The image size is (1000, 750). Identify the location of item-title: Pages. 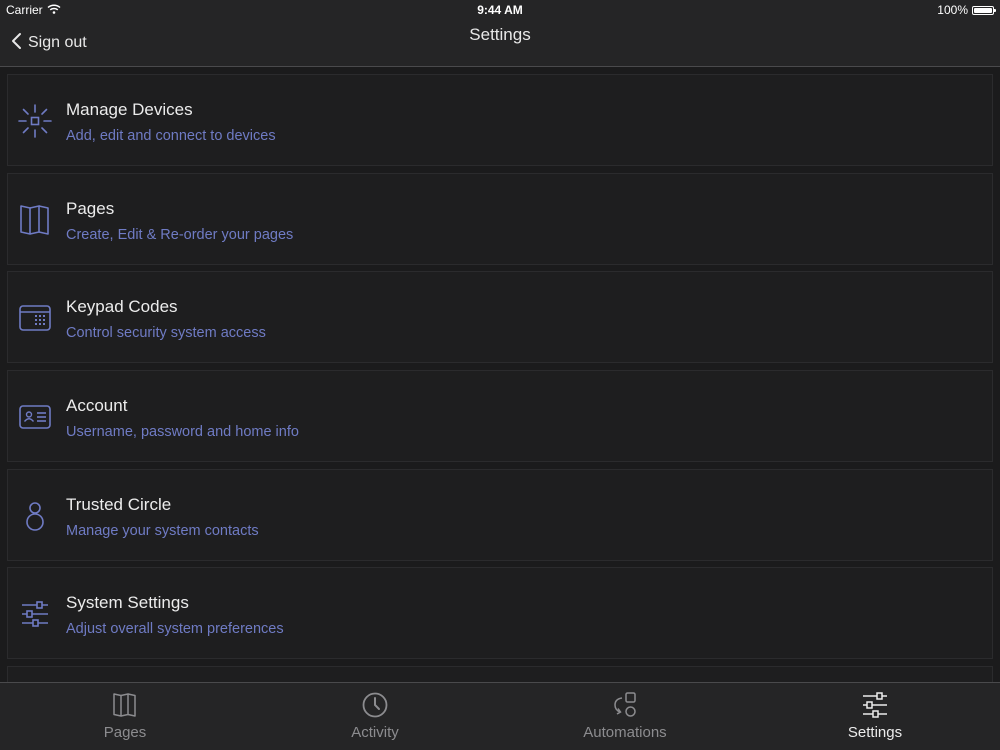
(90, 208).